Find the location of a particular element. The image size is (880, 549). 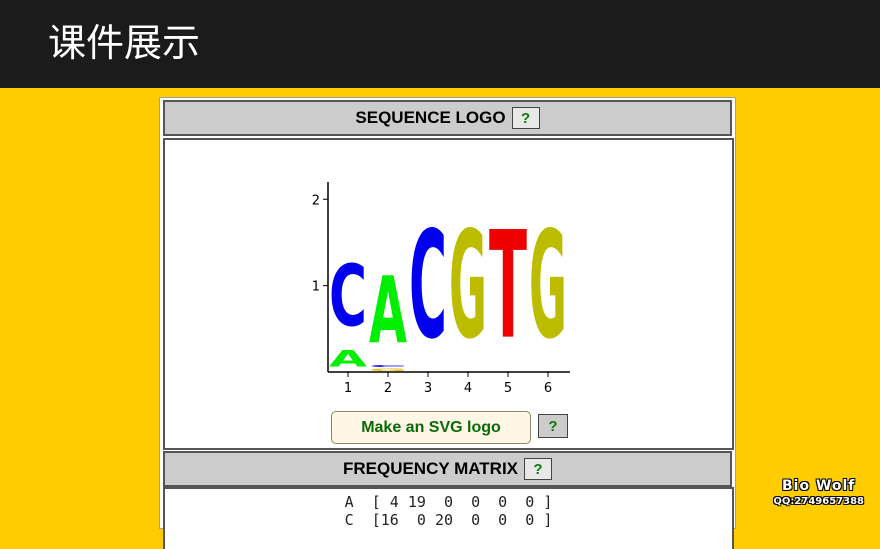

frequency-matrix-area: A [ 4 19 0 0 0 0 ] C [16 0 20 0 0 0 ] is located at coordinates (448, 518).